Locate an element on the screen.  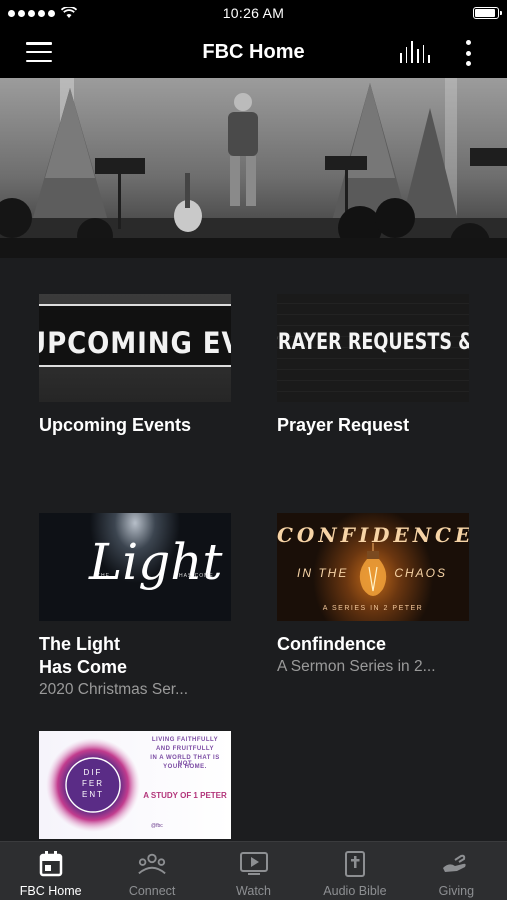
tile-title: Prayer Request is located at coordinates (373, 425).